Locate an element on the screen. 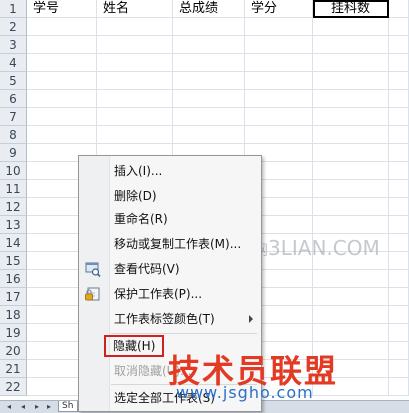 The width and height of the screenshot is (409, 413). cell-total-score-header: 总成绩 is located at coordinates (209, 9).